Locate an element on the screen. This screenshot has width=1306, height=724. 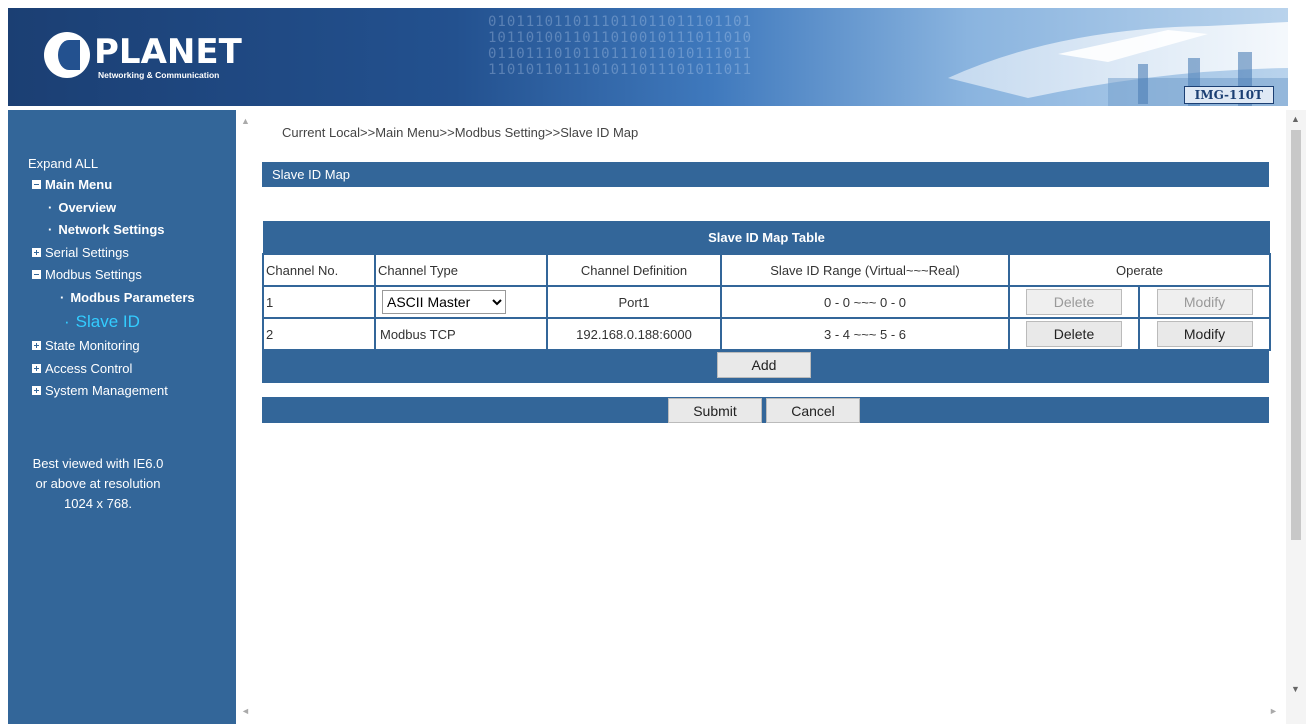
sidebar-item-network-settings: · Network Settings is located at coordinates (122, 230).